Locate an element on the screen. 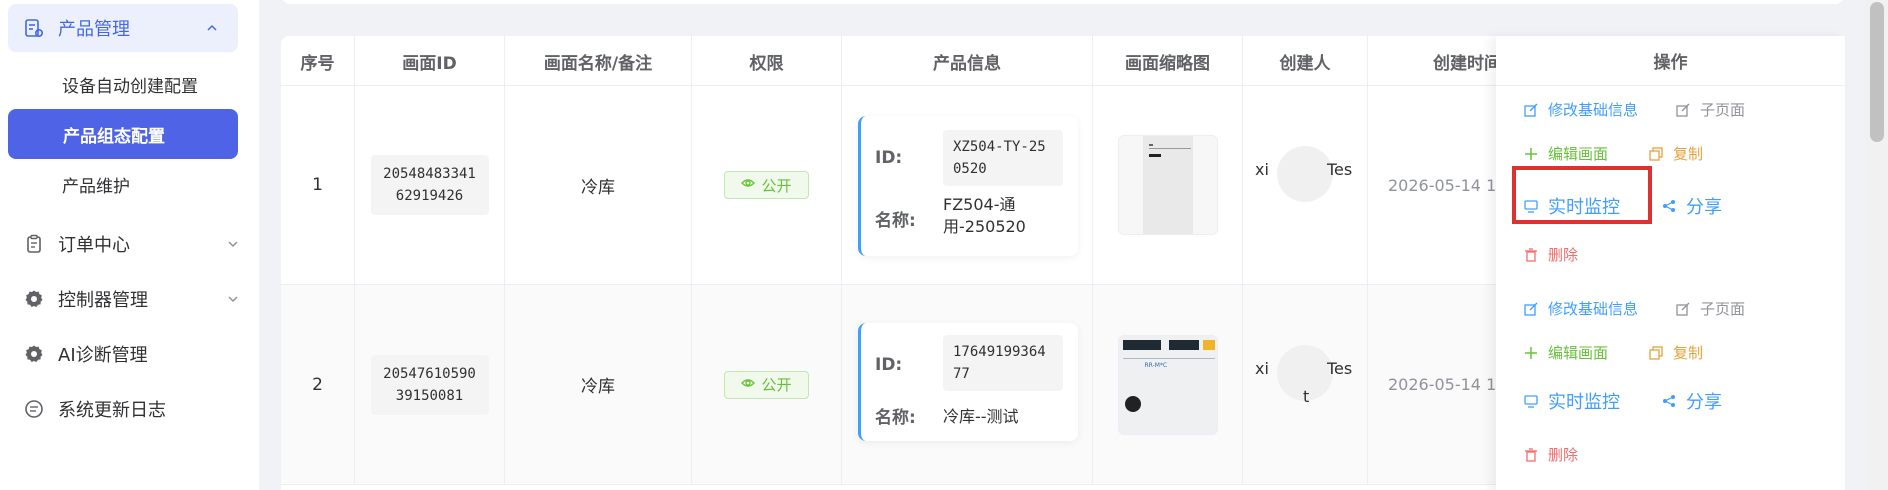 This screenshot has height=490, width=1888. column-header-creator: 创建人 is located at coordinates (1305, 61).